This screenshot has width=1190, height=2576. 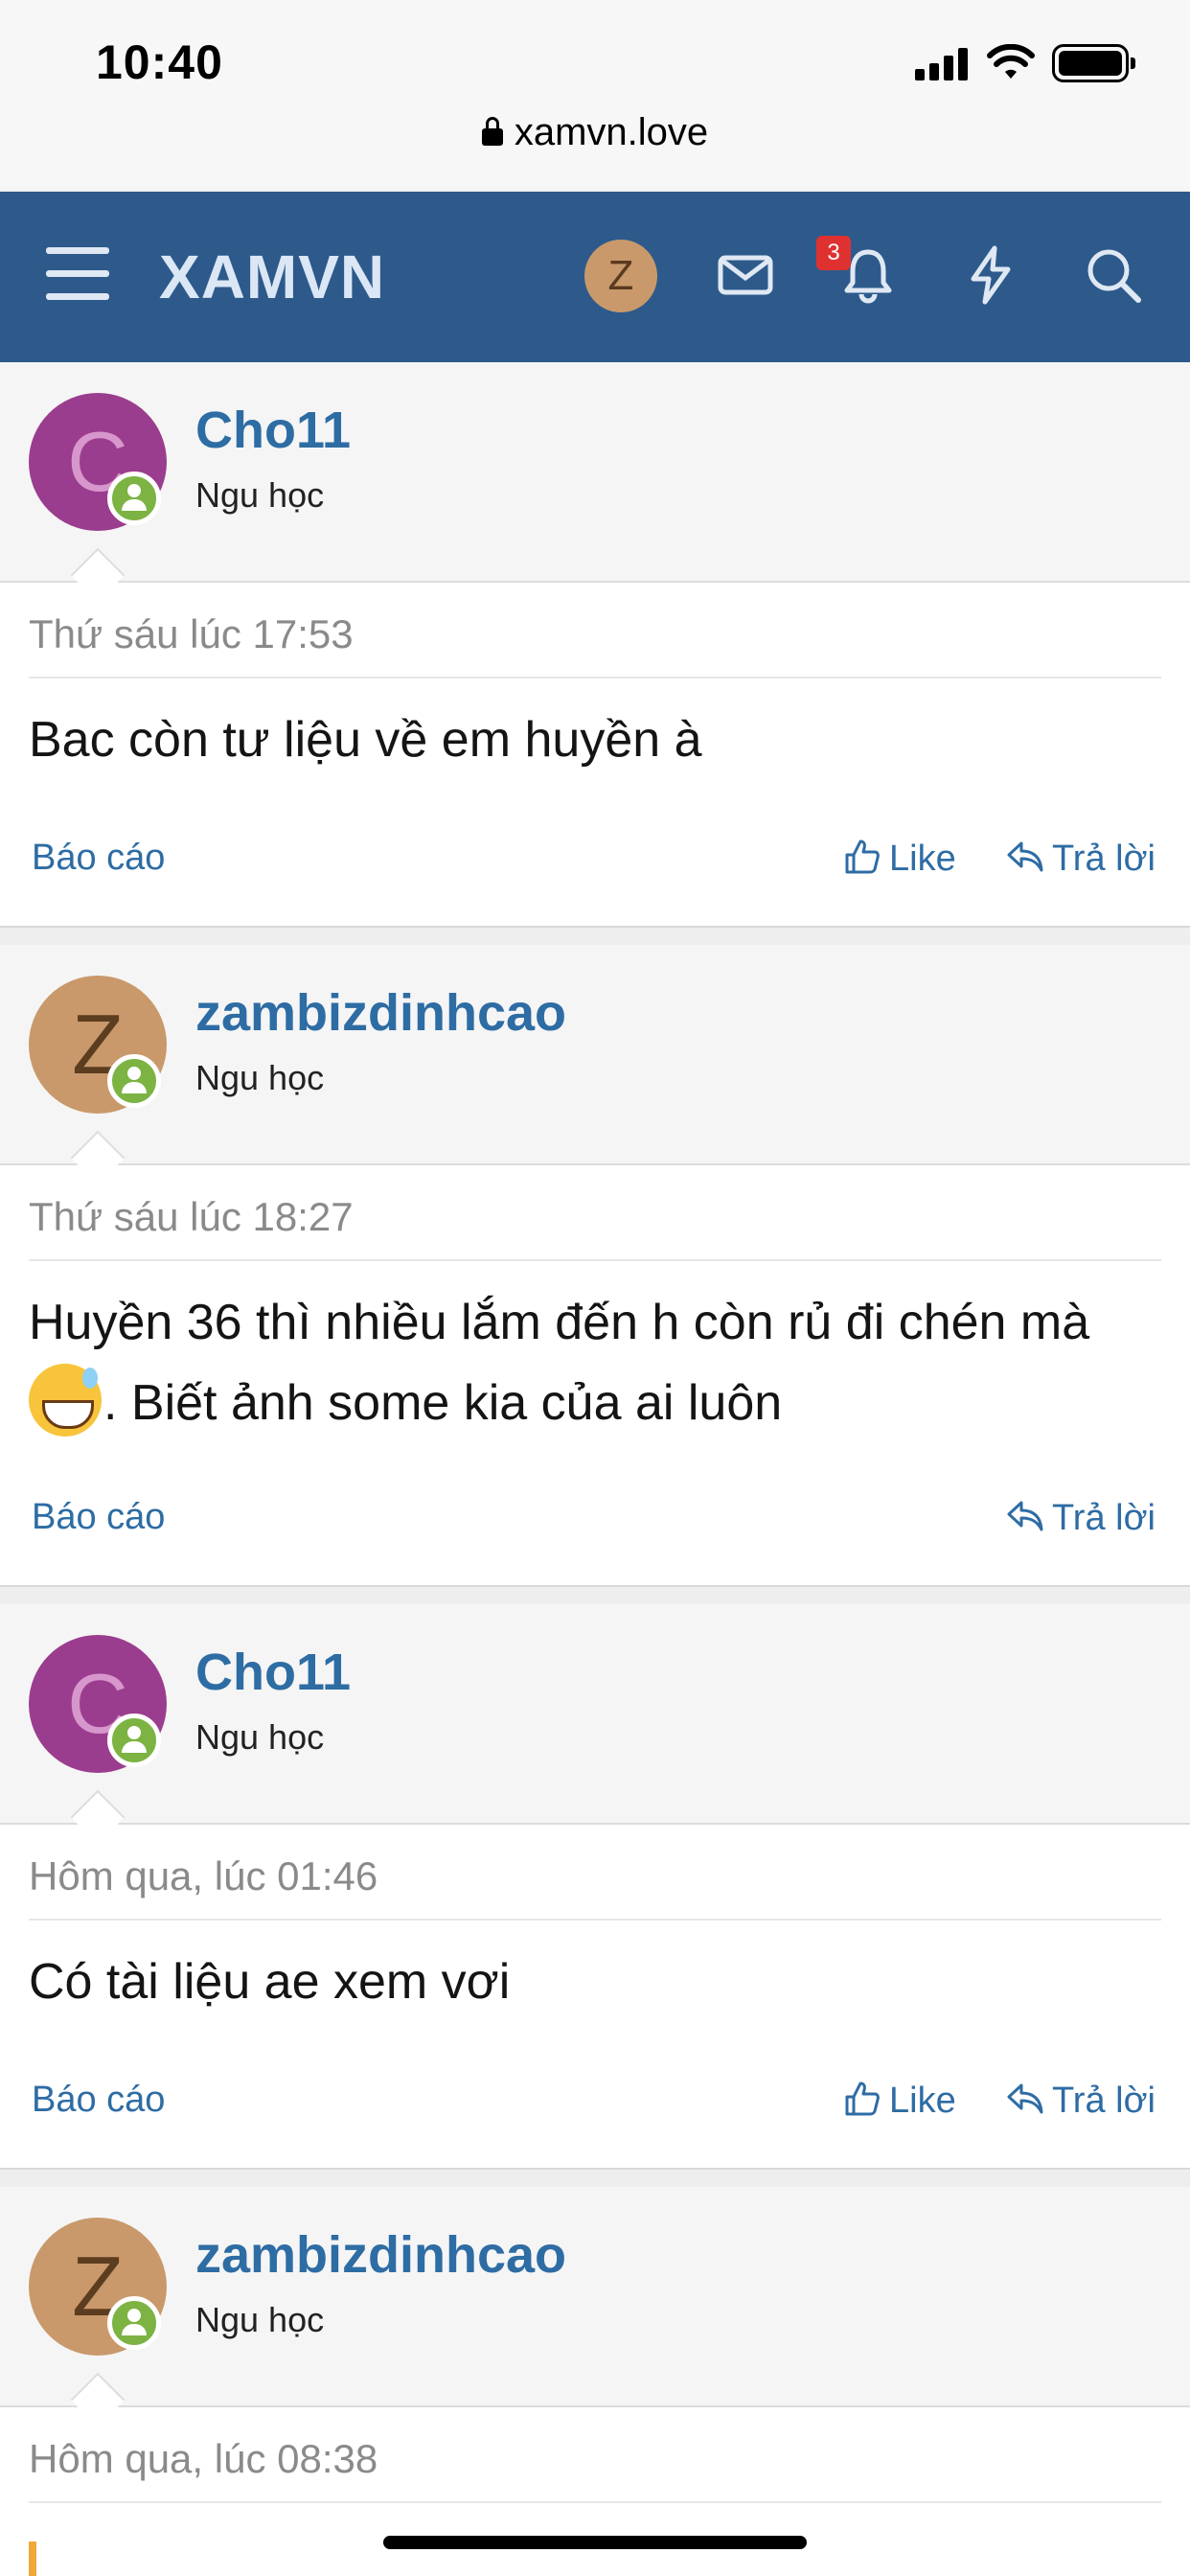 I want to click on post-body-text: . Biết ảnh some kia của ai luôn, so click(x=443, y=1403).